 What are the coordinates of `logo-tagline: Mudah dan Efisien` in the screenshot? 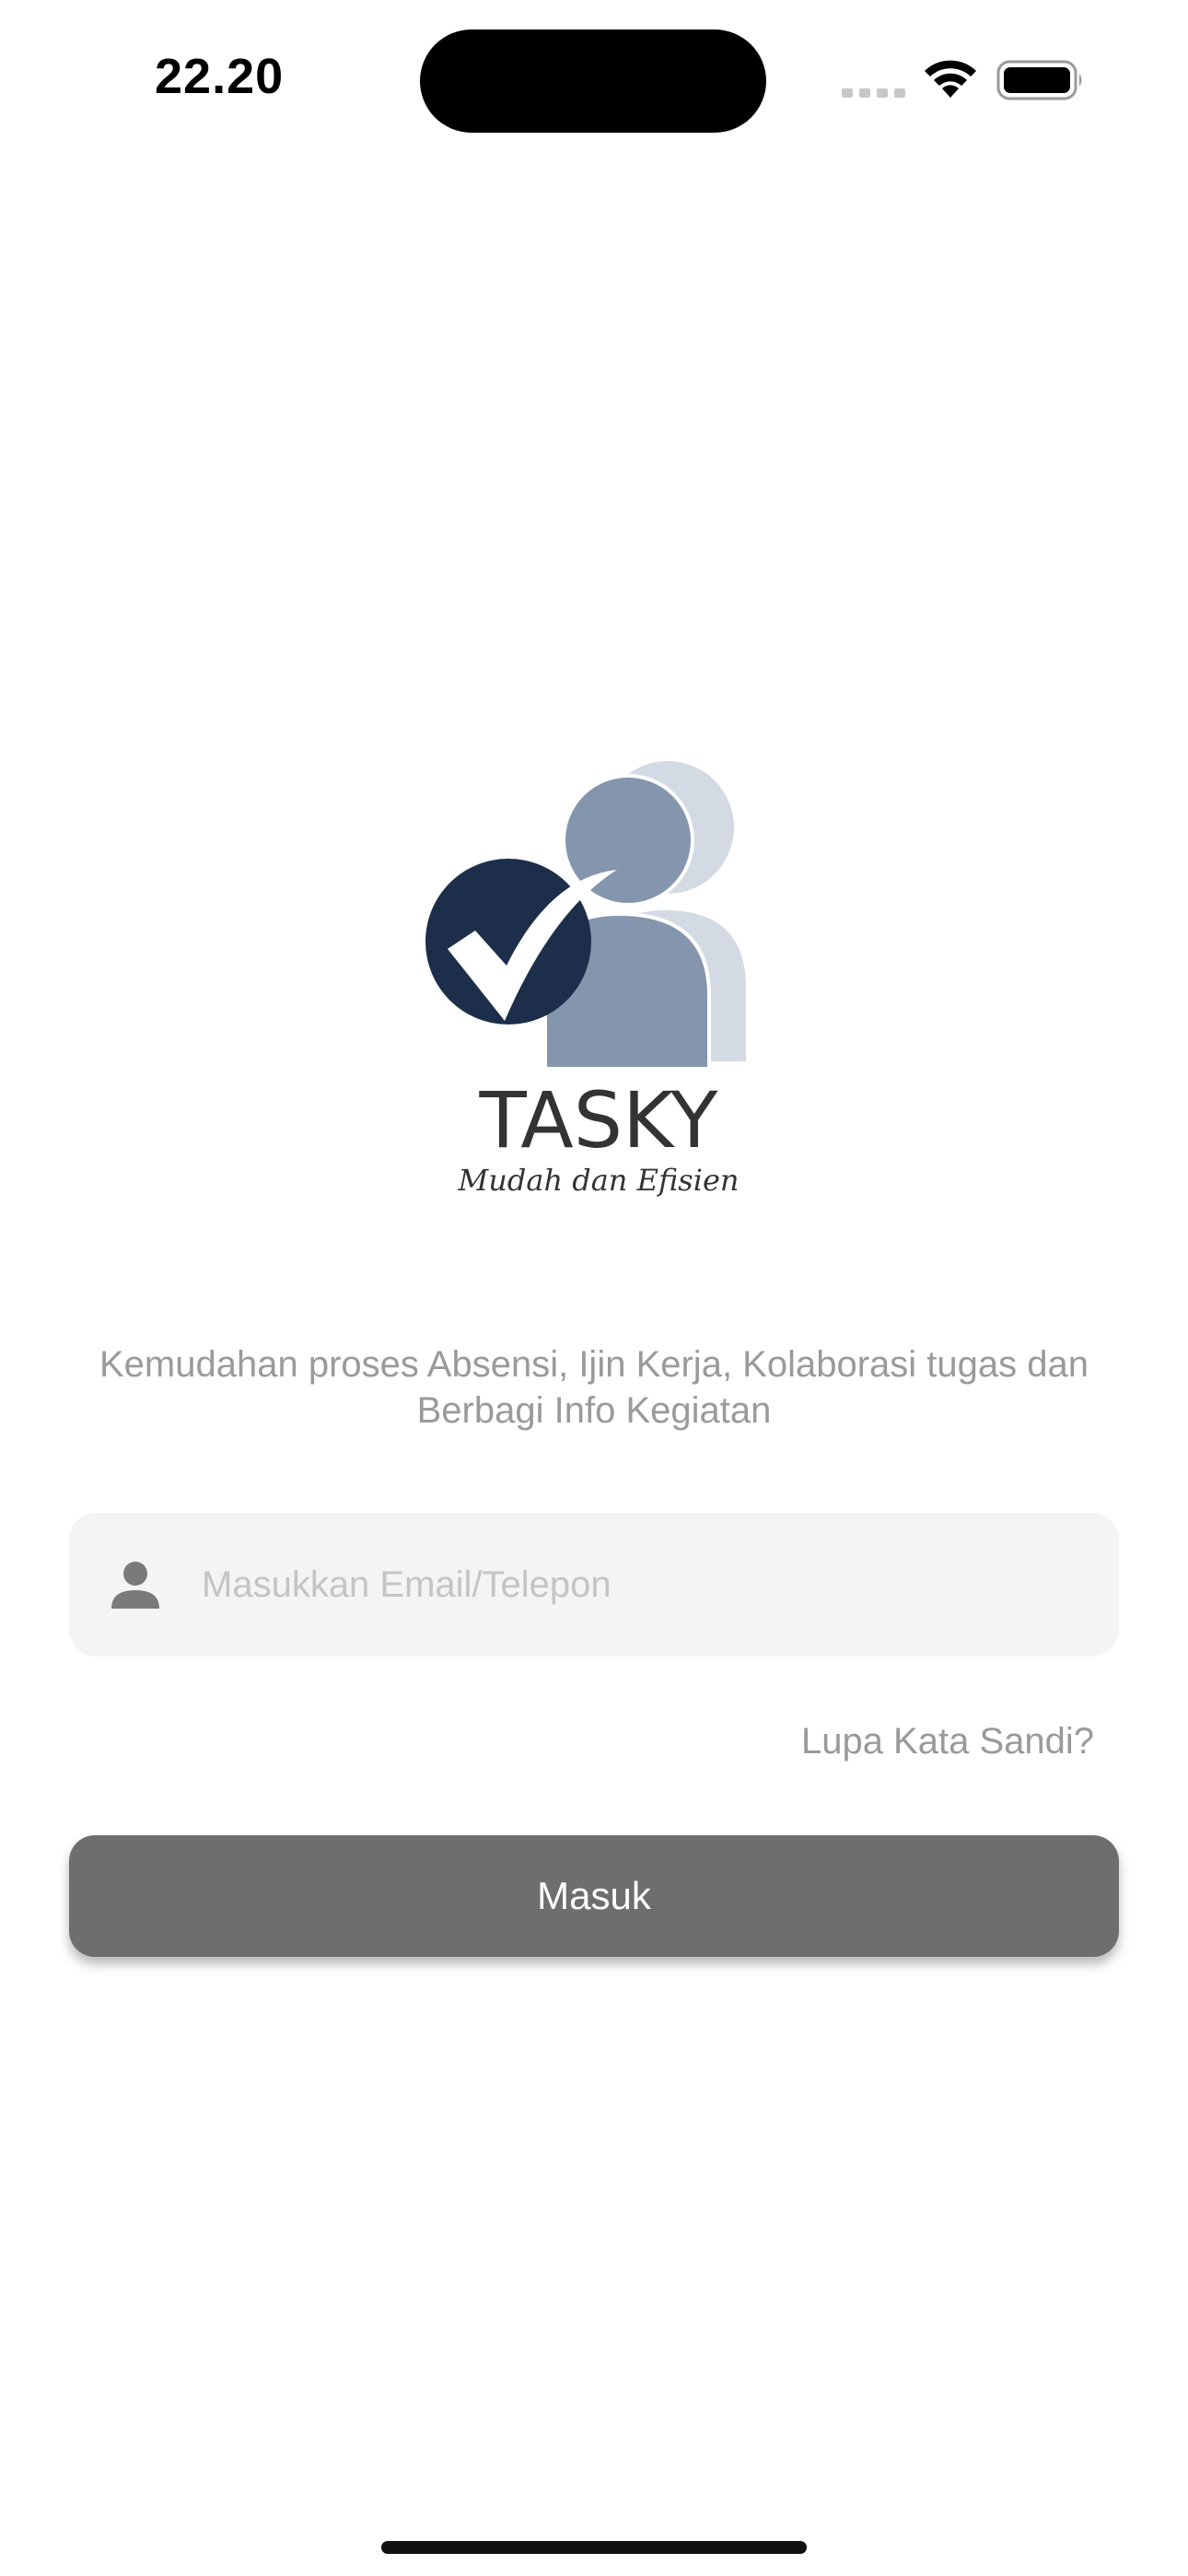 It's located at (599, 1180).